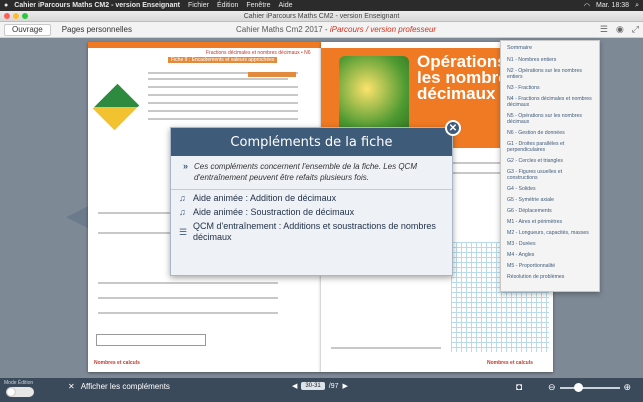 The image size is (643, 402). Describe the element at coordinates (7, 16) in the screenshot. I see `close-window-button` at that location.